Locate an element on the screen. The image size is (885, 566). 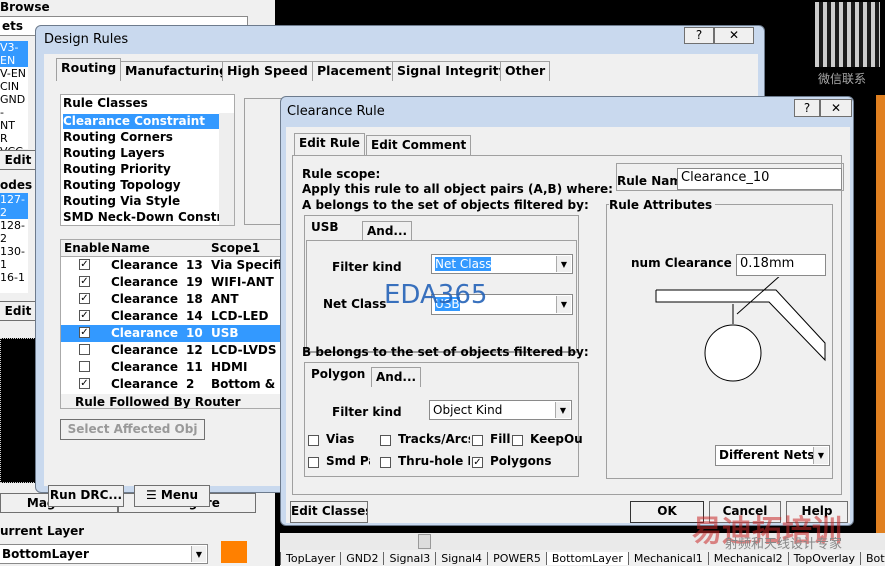
net-item: - is located at coordinates (14, 112).